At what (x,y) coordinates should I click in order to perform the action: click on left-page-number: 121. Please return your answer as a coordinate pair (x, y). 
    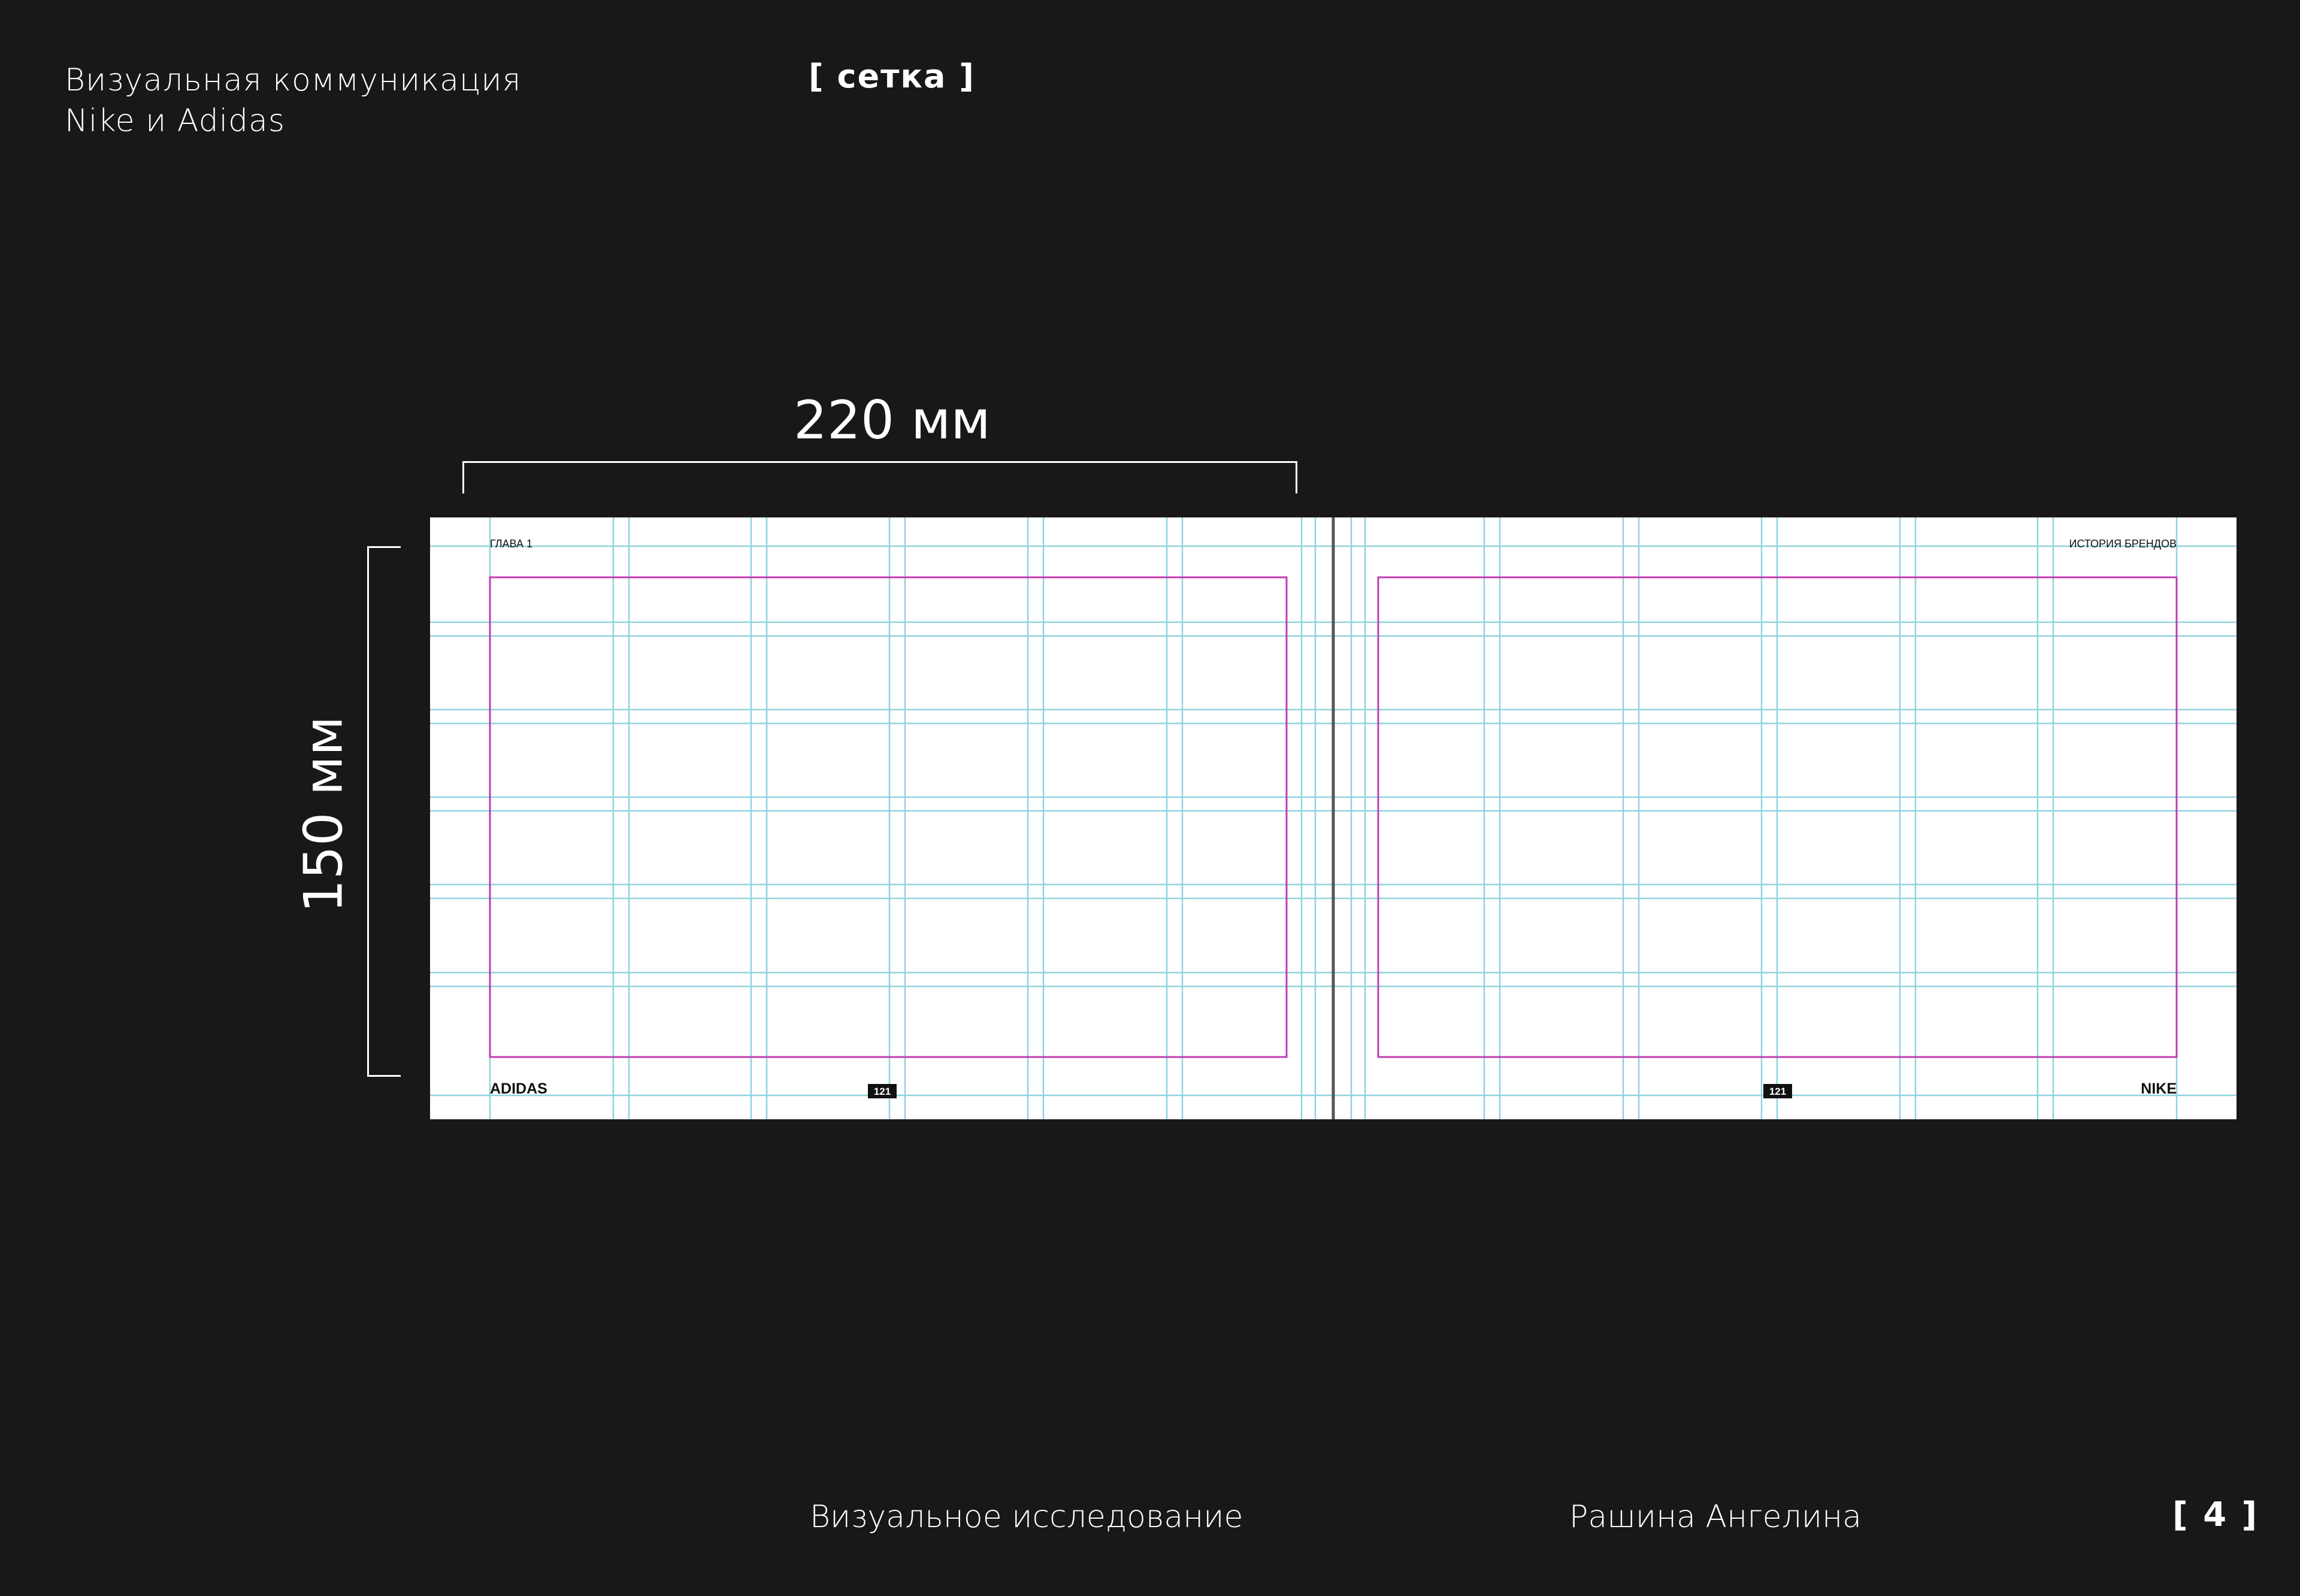
    Looking at the image, I should click on (882, 1091).